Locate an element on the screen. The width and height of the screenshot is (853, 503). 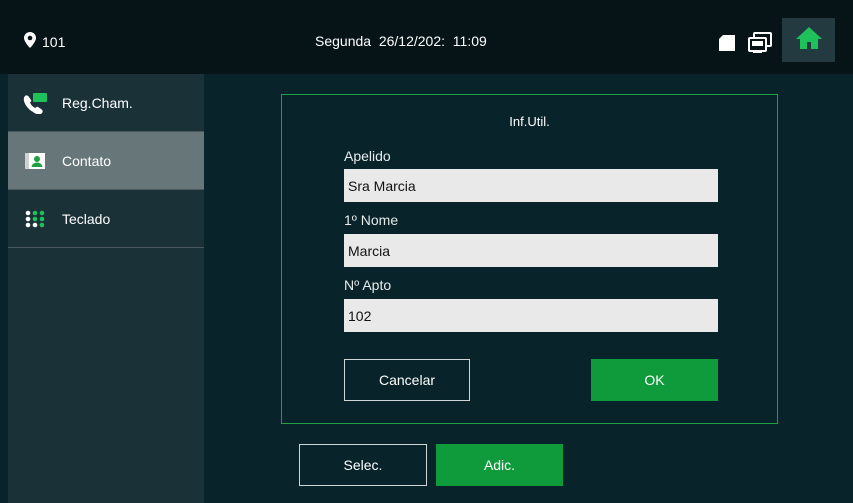
sidebar-item-label: Reg.Cham. is located at coordinates (97, 102).